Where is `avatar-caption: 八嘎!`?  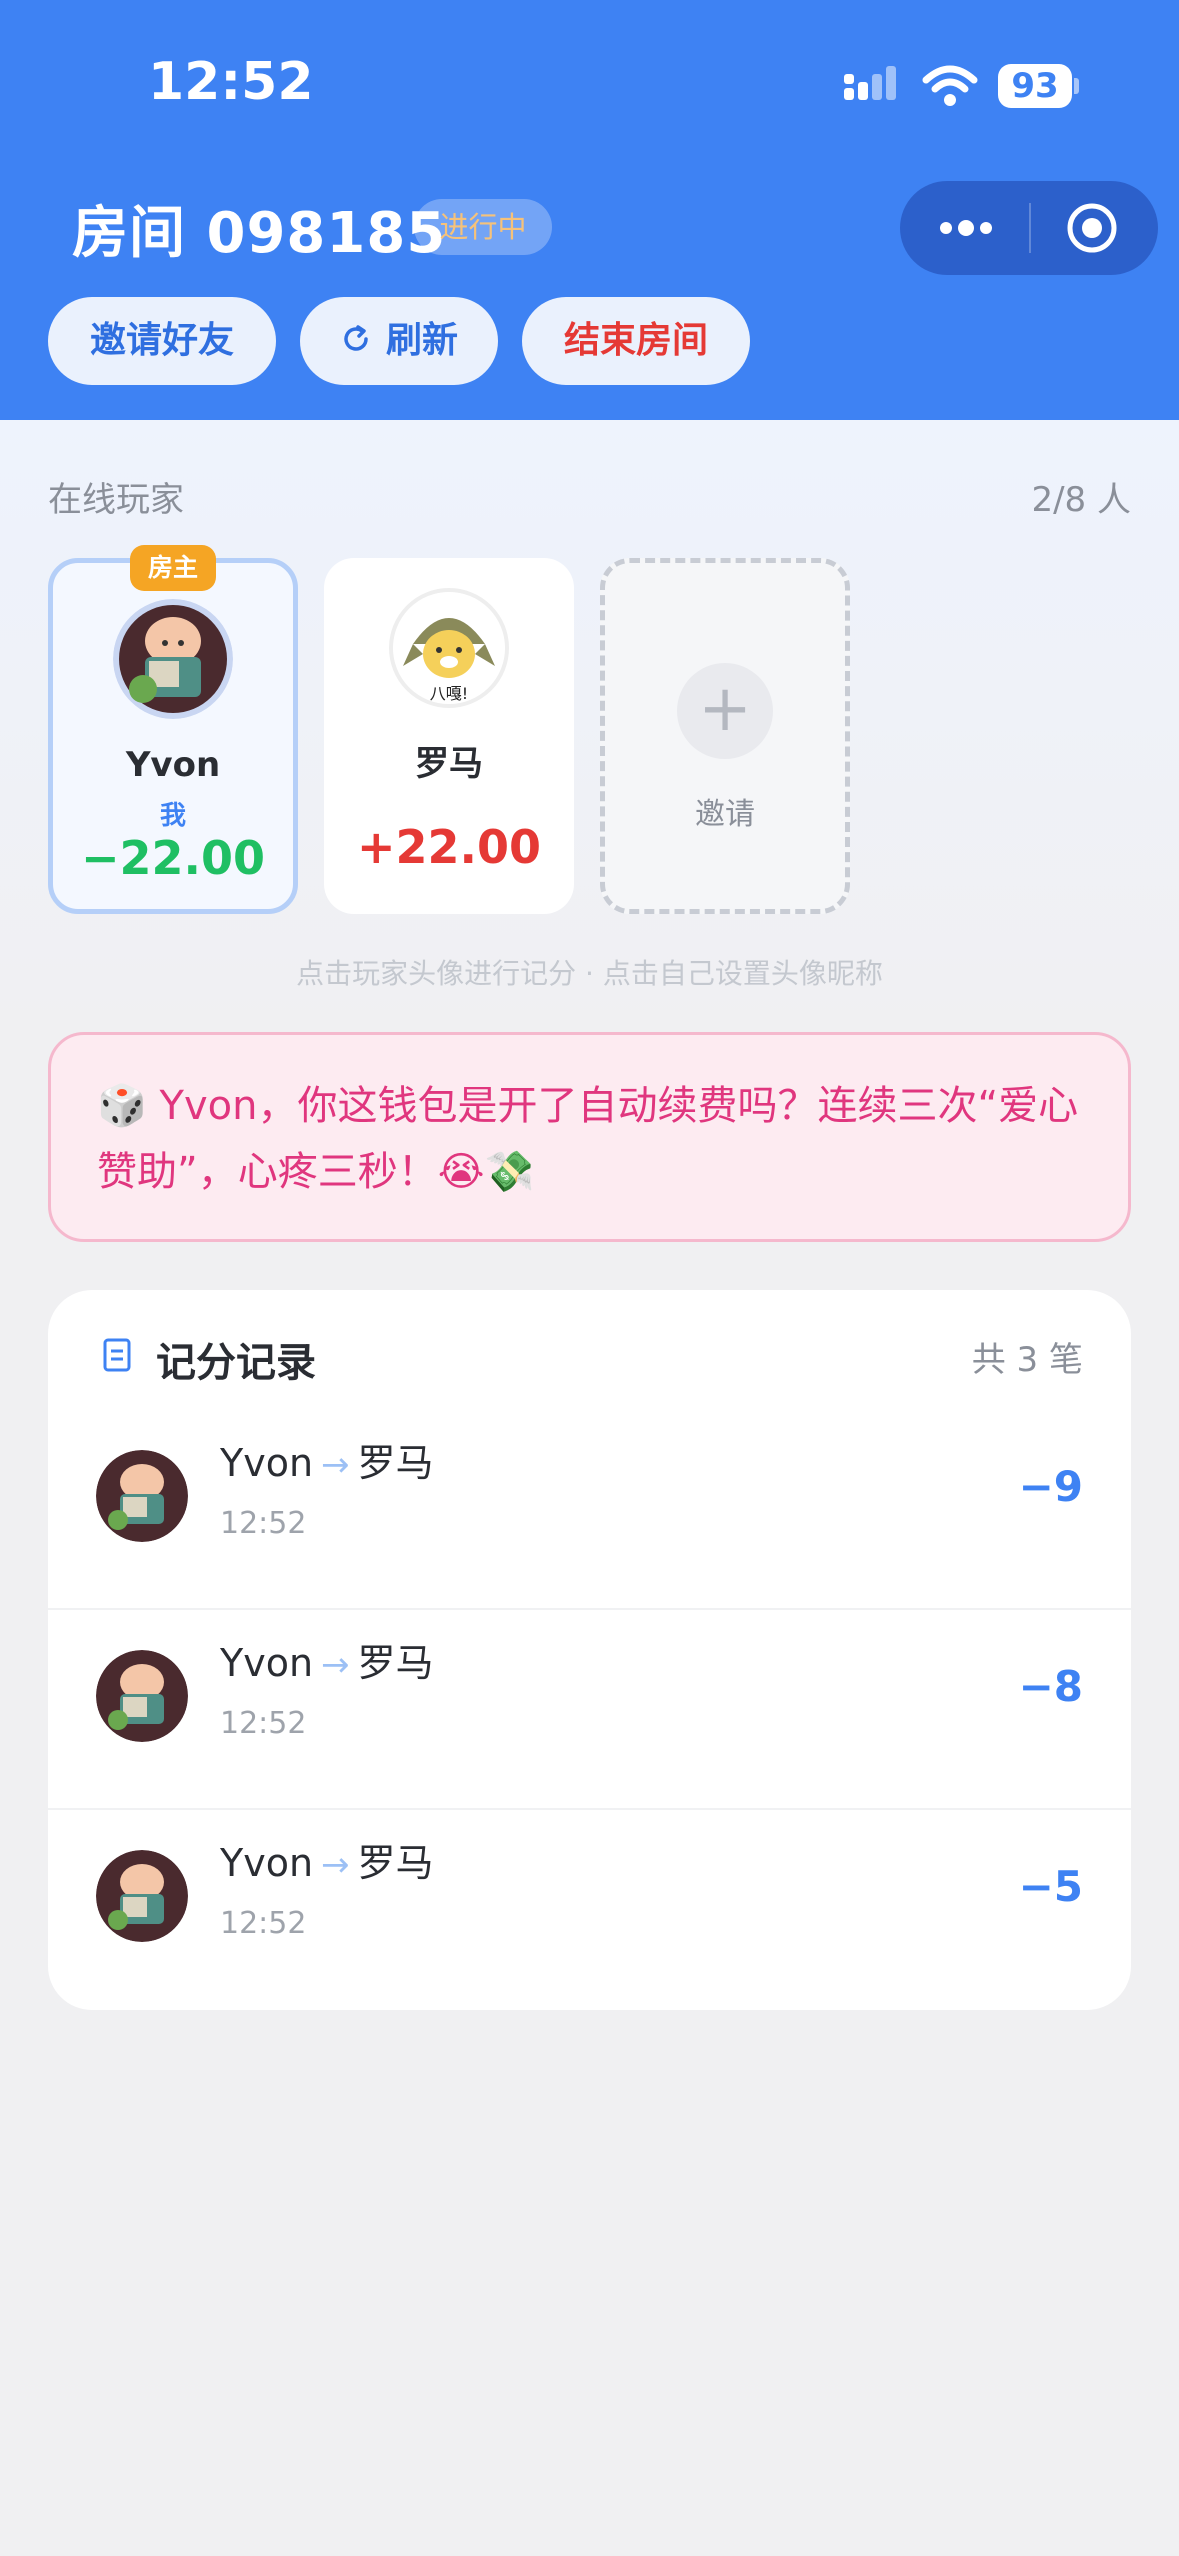 avatar-caption: 八嘎! is located at coordinates (449, 693).